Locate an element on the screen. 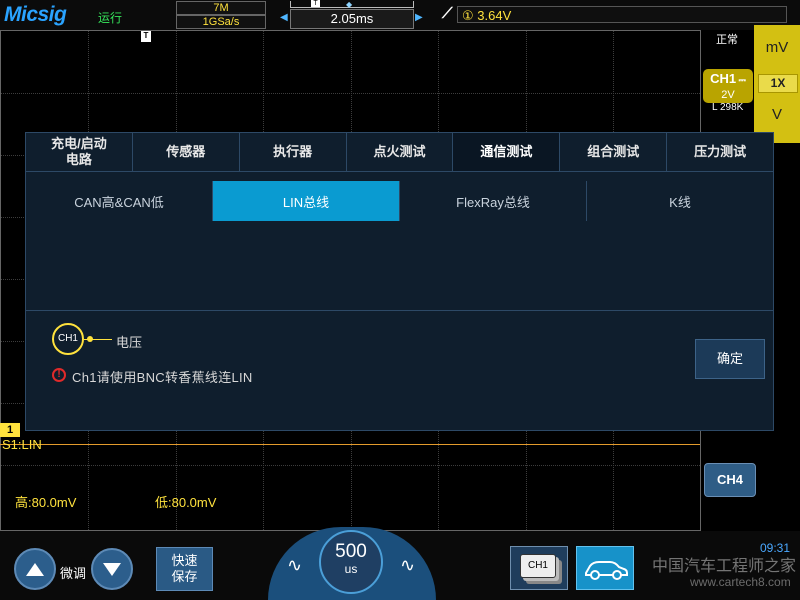 The width and height of the screenshot is (800, 600). threshold-high: 高:80.0mV is located at coordinates (45, 501).